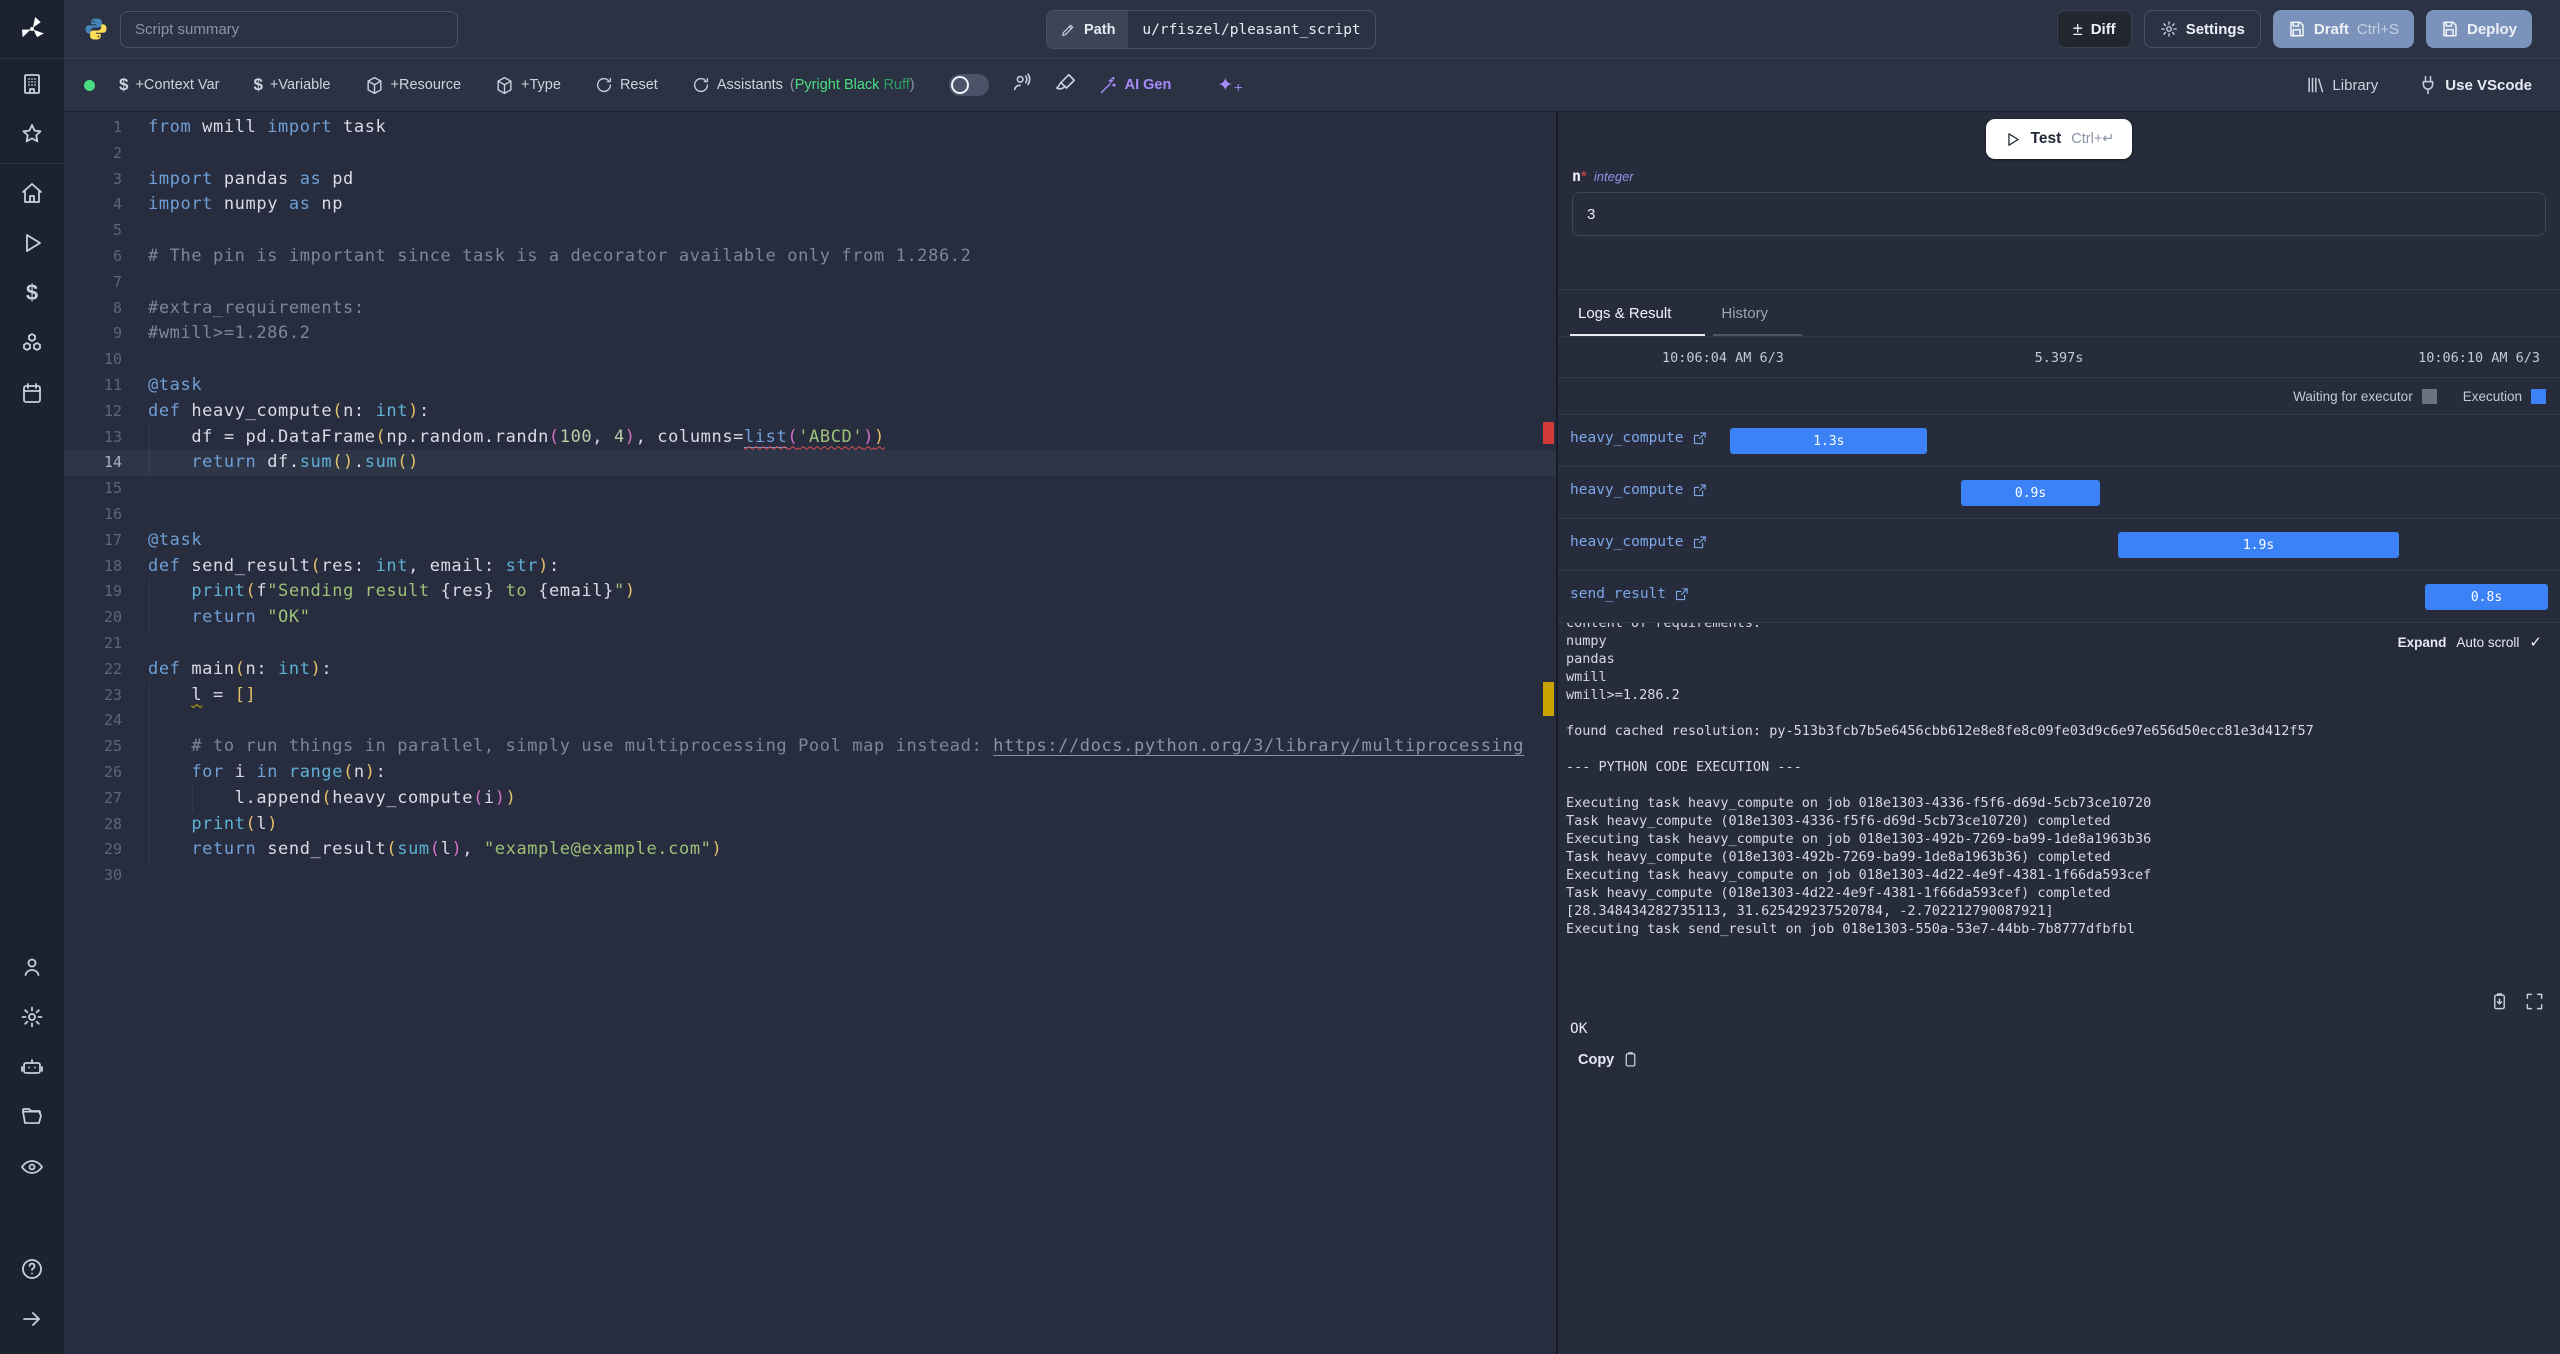  What do you see at coordinates (803, 85) in the screenshot?
I see `assistants-button: Assistants (Pyright Black Ruff)` at bounding box center [803, 85].